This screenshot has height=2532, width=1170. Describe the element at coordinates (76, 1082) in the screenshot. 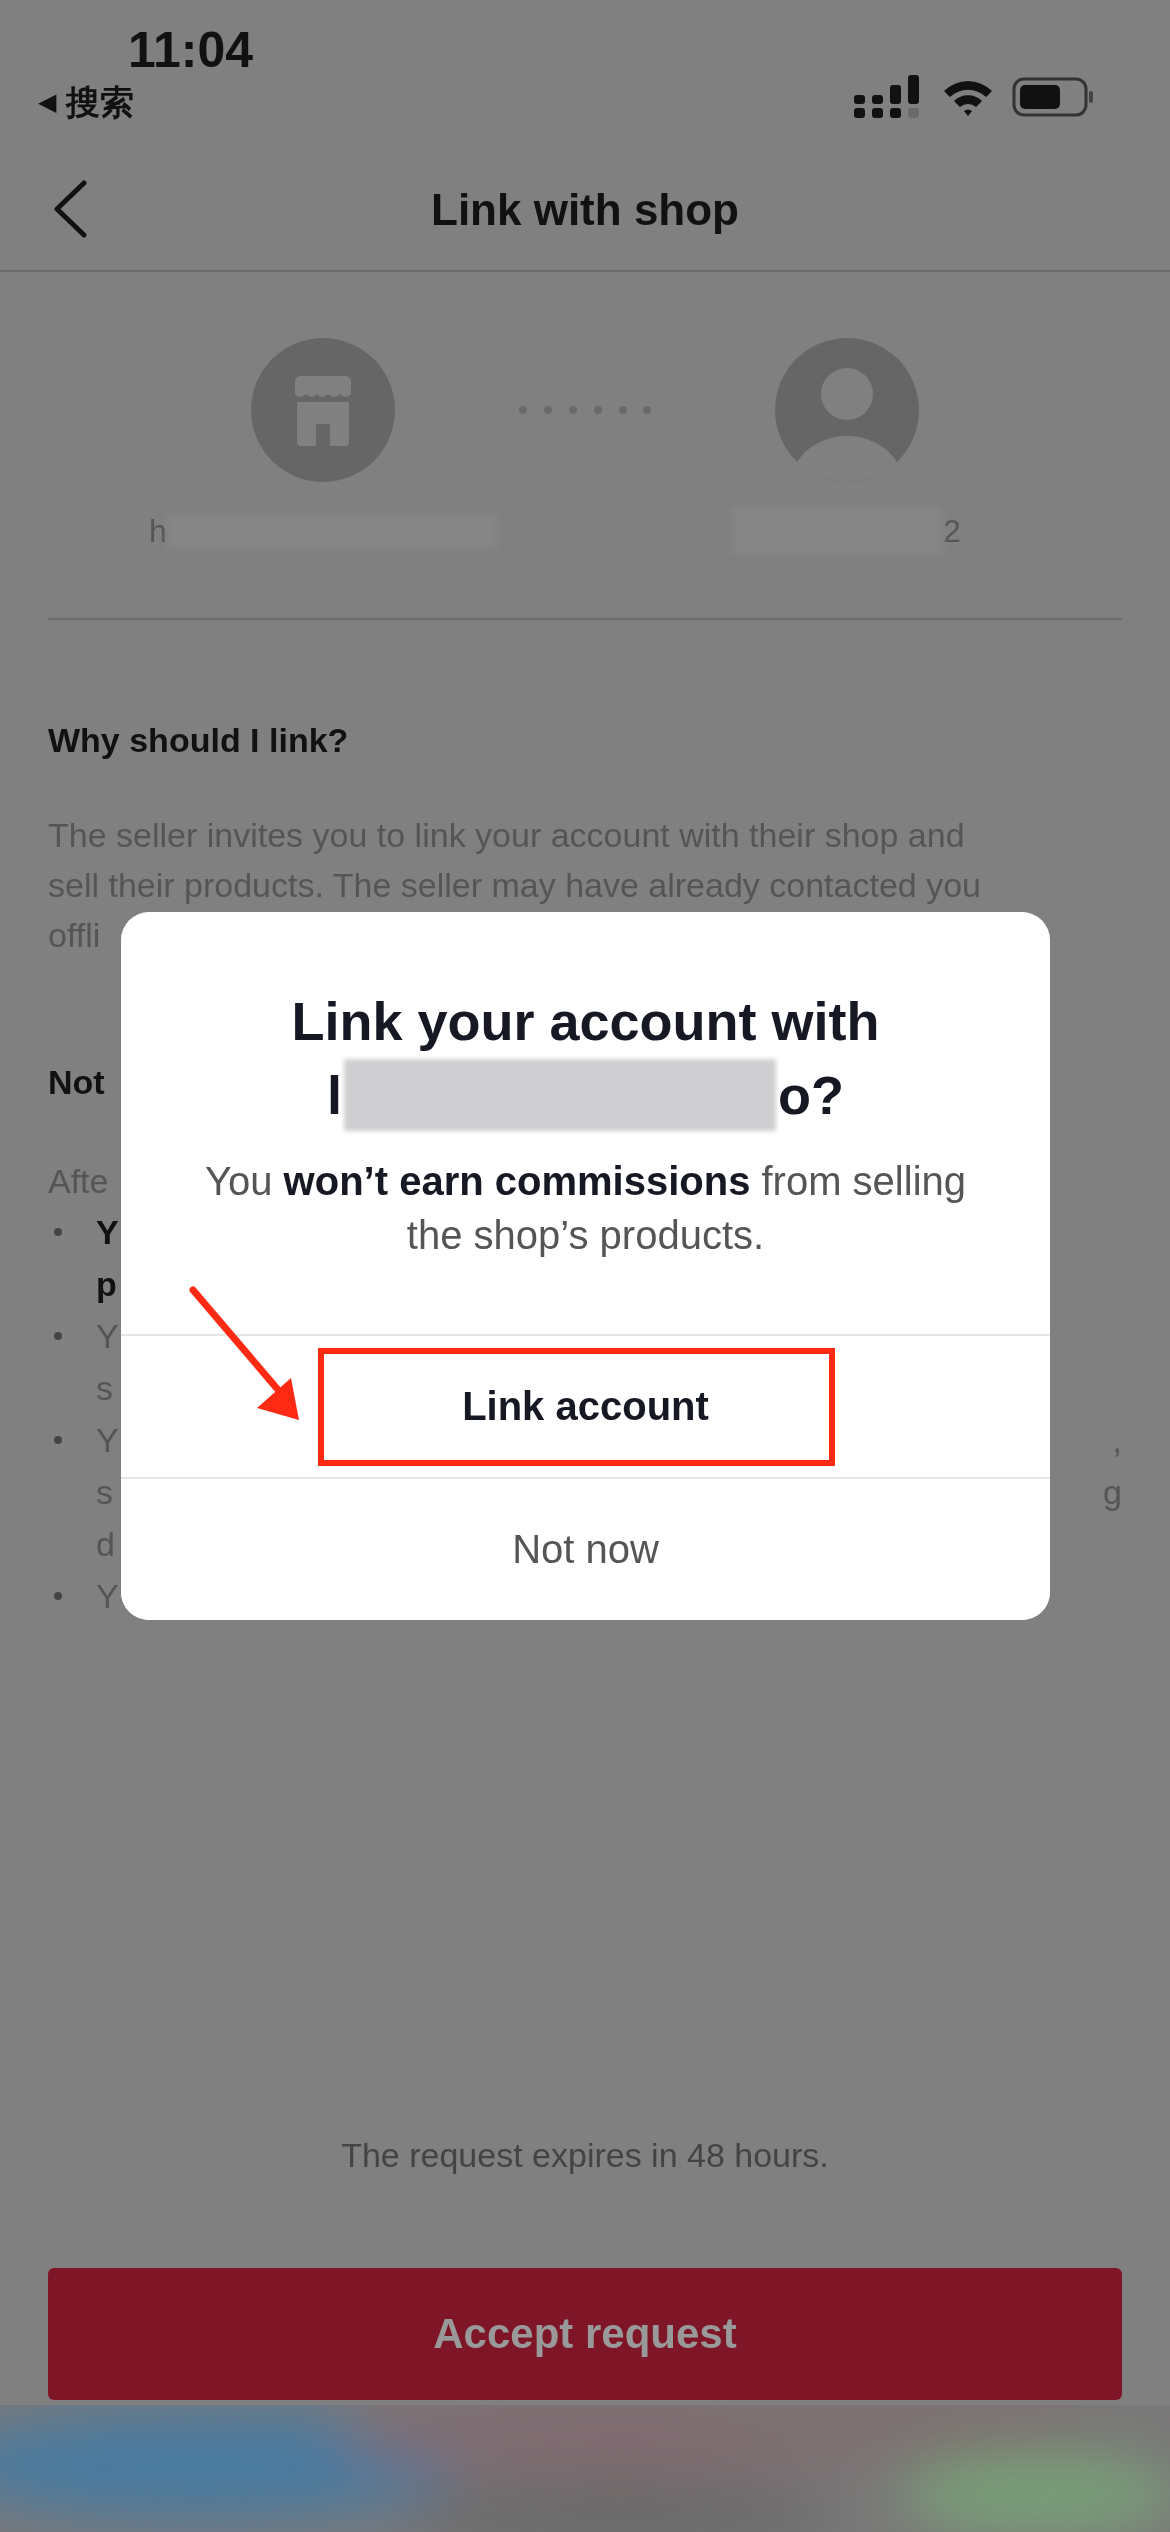

I see `section-heading: Not` at that location.